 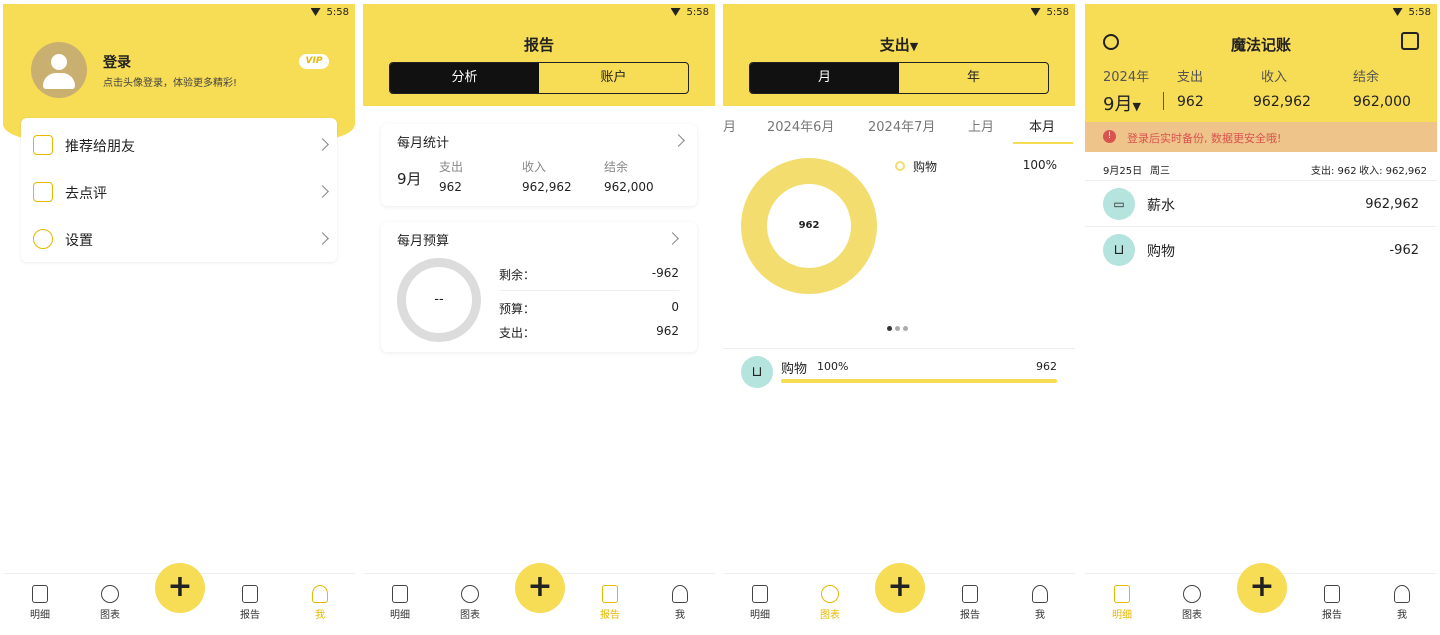 I want to click on period-tab-active: 本月, so click(x=1042, y=125).